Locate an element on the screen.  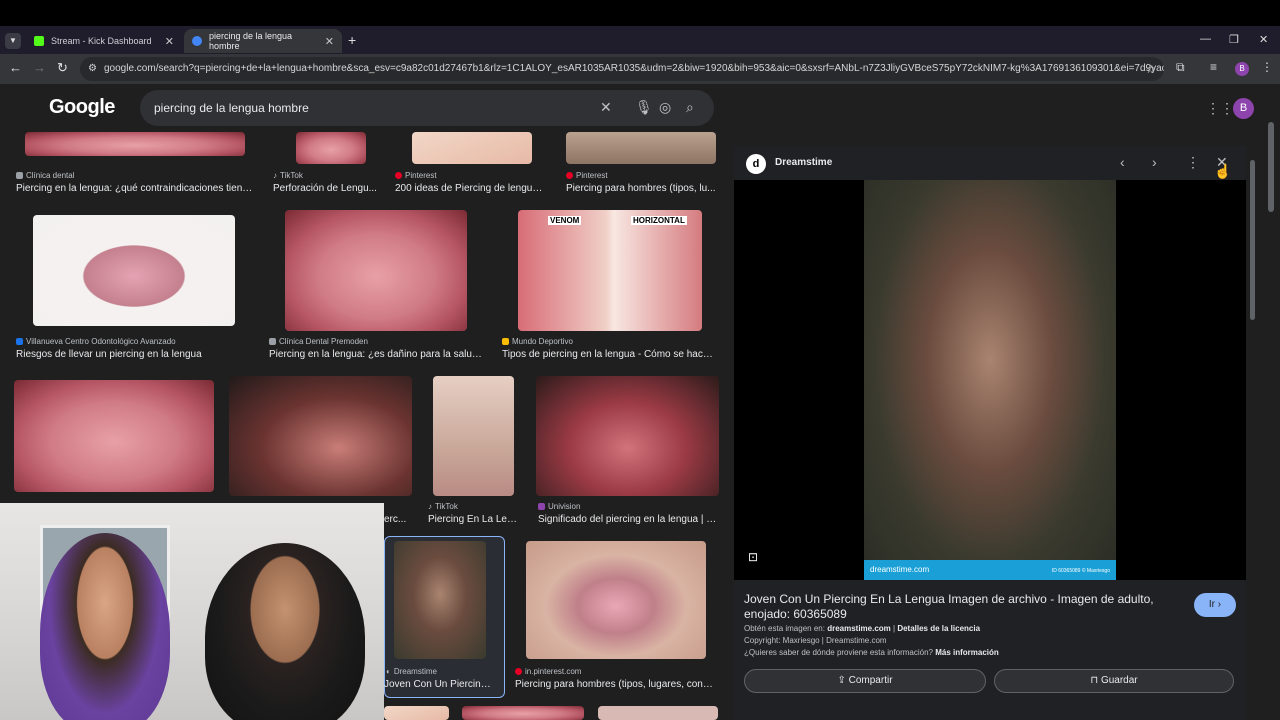
more-info-link: Más información is located at coordinates (967, 652).